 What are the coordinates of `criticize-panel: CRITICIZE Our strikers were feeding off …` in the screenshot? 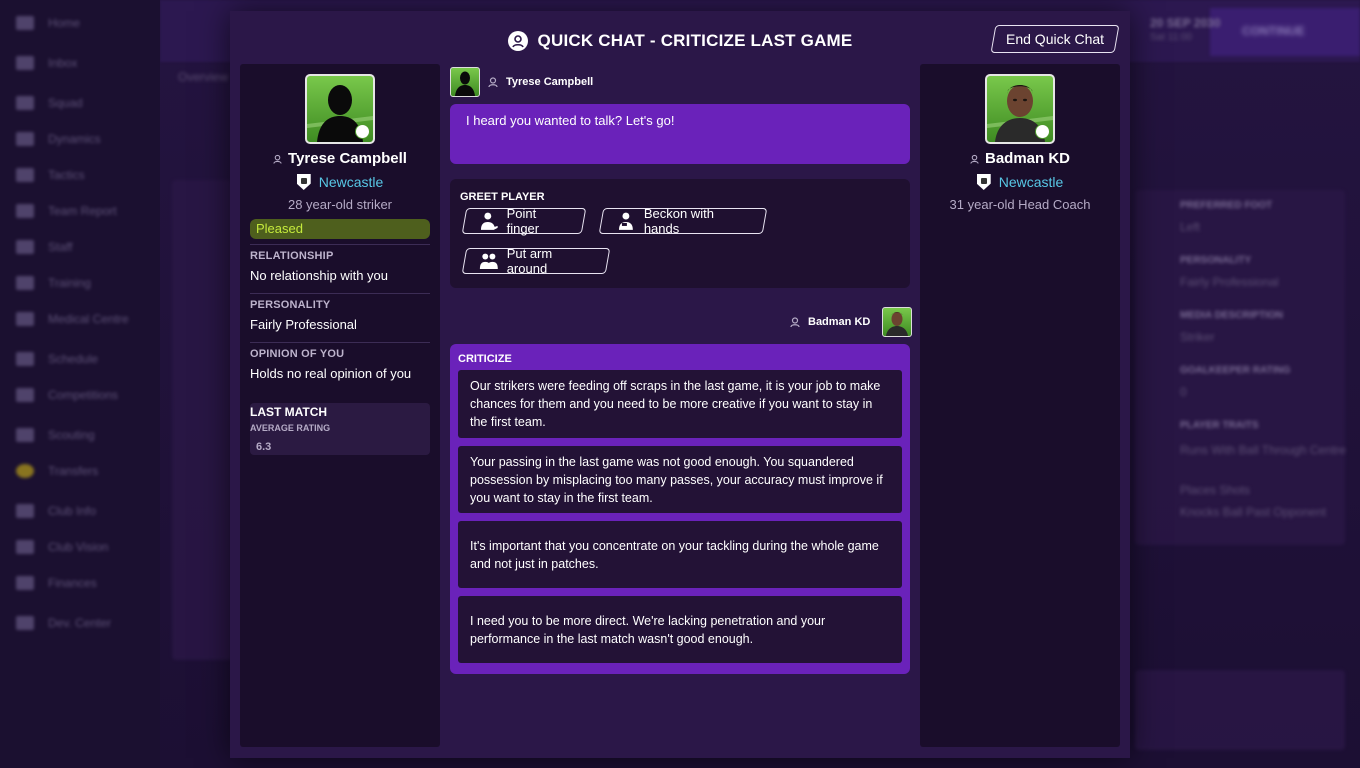 It's located at (680, 509).